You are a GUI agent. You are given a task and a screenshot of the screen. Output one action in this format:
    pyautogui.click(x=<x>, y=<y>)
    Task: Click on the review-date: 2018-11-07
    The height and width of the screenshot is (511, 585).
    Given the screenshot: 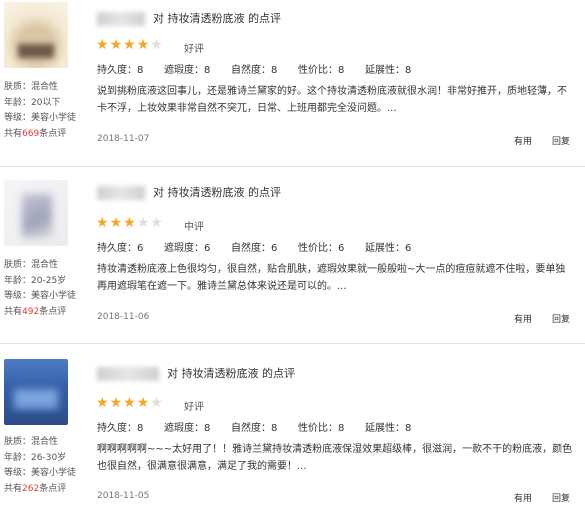 What is the action you would take?
    pyautogui.click(x=123, y=139)
    